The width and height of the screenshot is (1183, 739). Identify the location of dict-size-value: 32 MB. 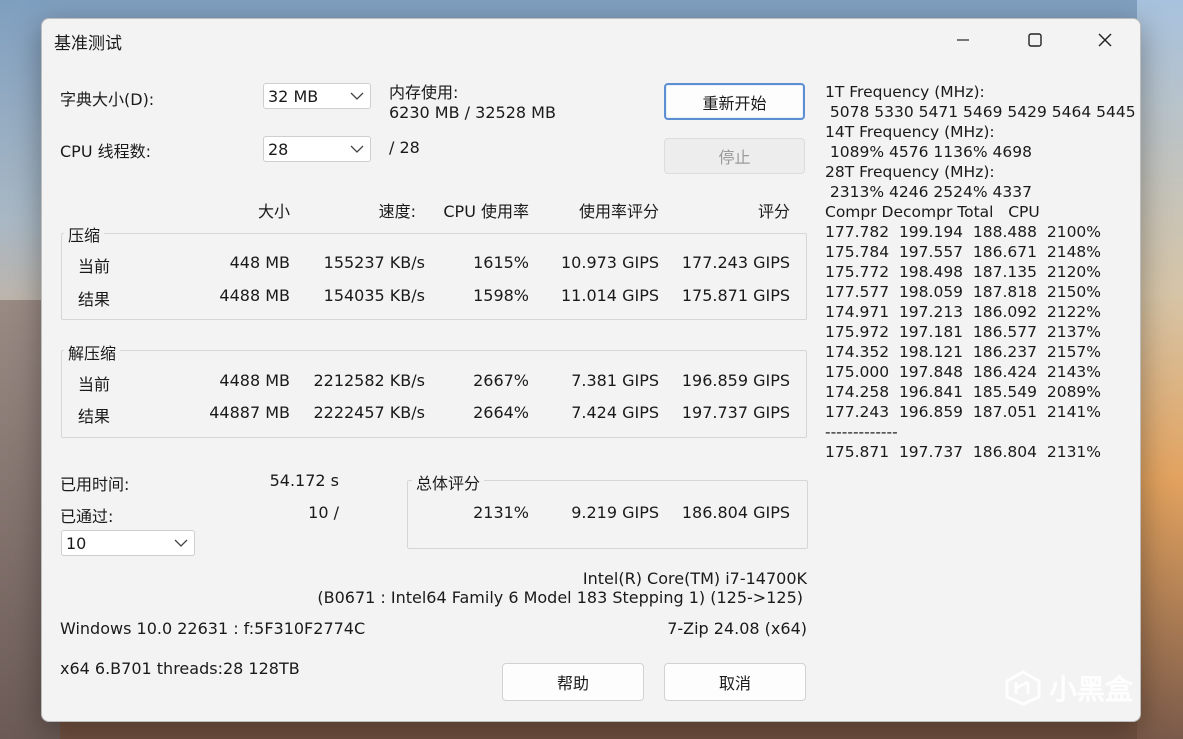
(293, 96).